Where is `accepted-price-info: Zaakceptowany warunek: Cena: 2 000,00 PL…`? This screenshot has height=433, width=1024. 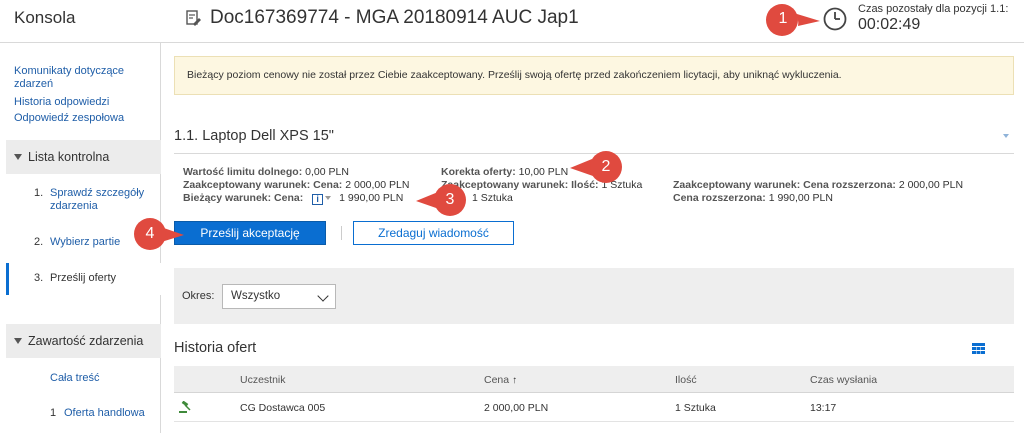 accepted-price-info: Zaakceptowany warunek: Cena: 2 000,00 PL… is located at coordinates (296, 185).